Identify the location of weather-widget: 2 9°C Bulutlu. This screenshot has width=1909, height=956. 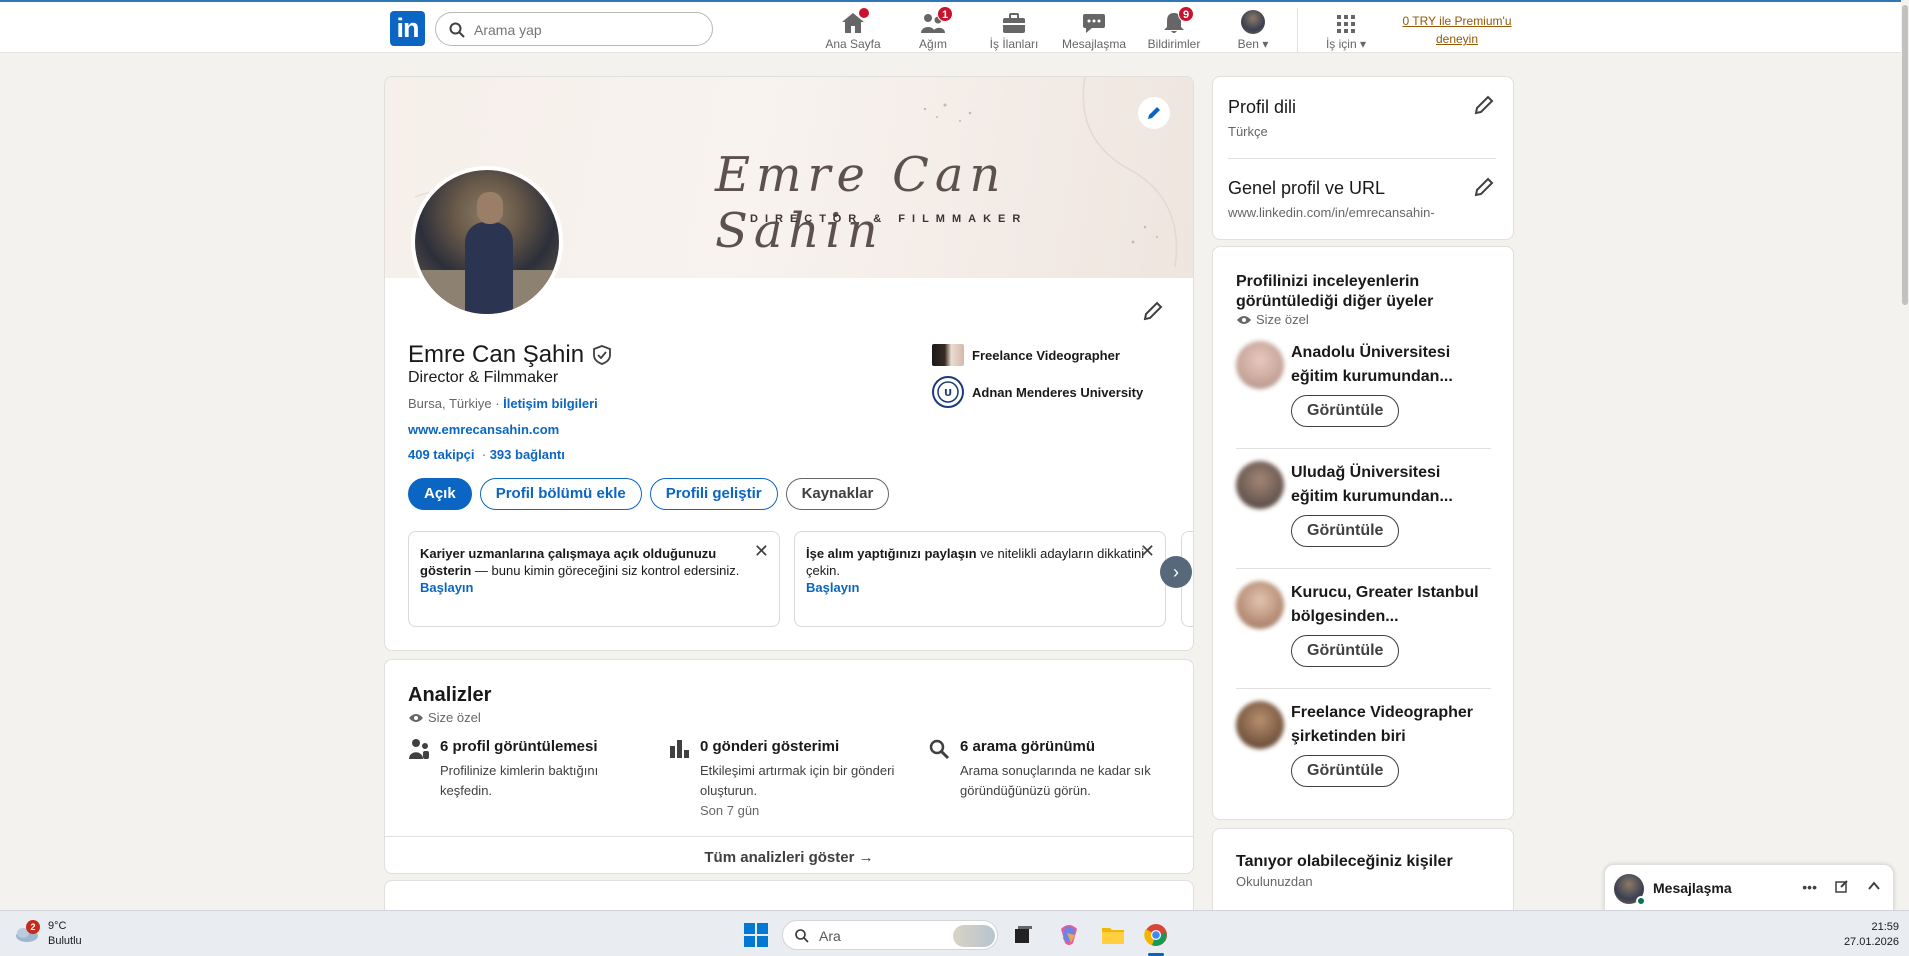
(48, 934).